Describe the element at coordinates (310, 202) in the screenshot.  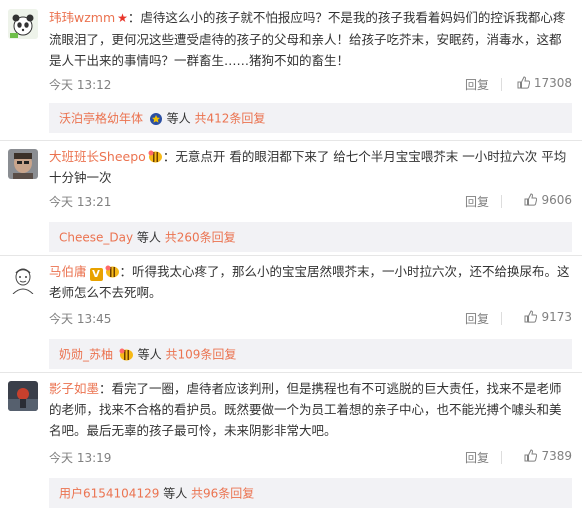
I see `comment-meta: 今天 13:21 回复 9606` at that location.